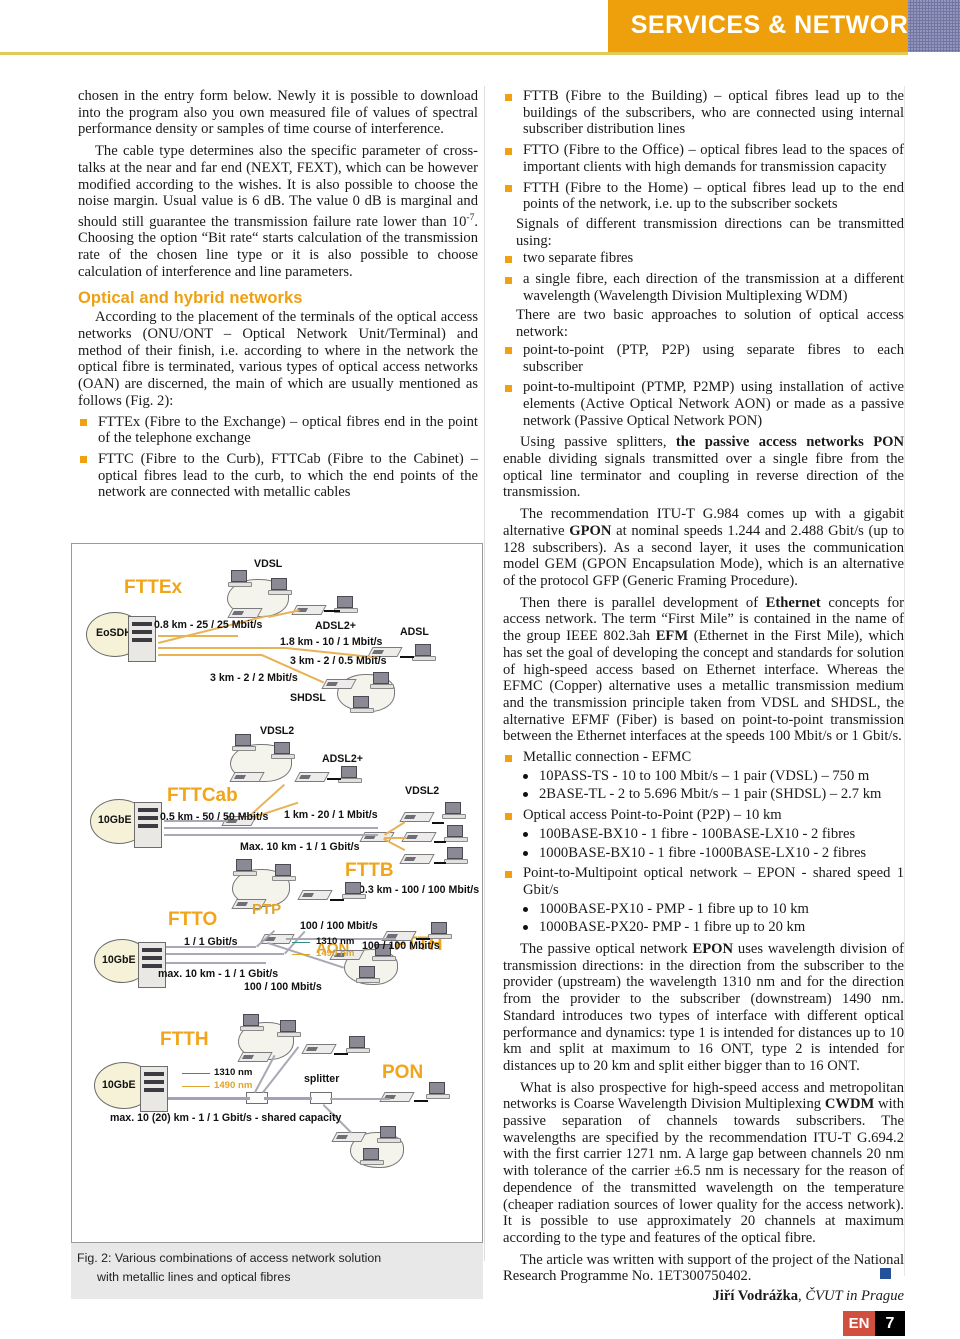 The height and width of the screenshot is (1339, 960). Describe the element at coordinates (598, 442) in the screenshot. I see `para-pon-a: Using passive splitters,` at that location.